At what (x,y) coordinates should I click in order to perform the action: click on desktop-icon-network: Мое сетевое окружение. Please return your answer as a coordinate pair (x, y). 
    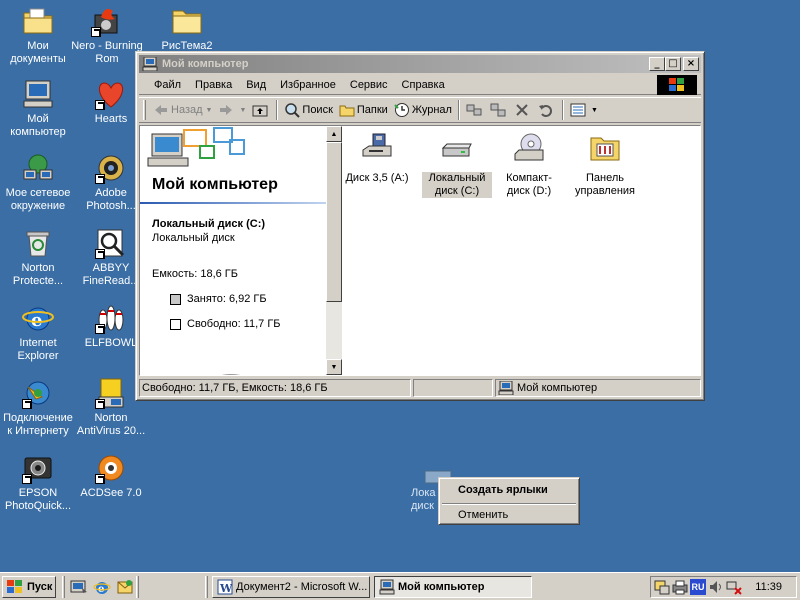
    Looking at the image, I should click on (38, 182).